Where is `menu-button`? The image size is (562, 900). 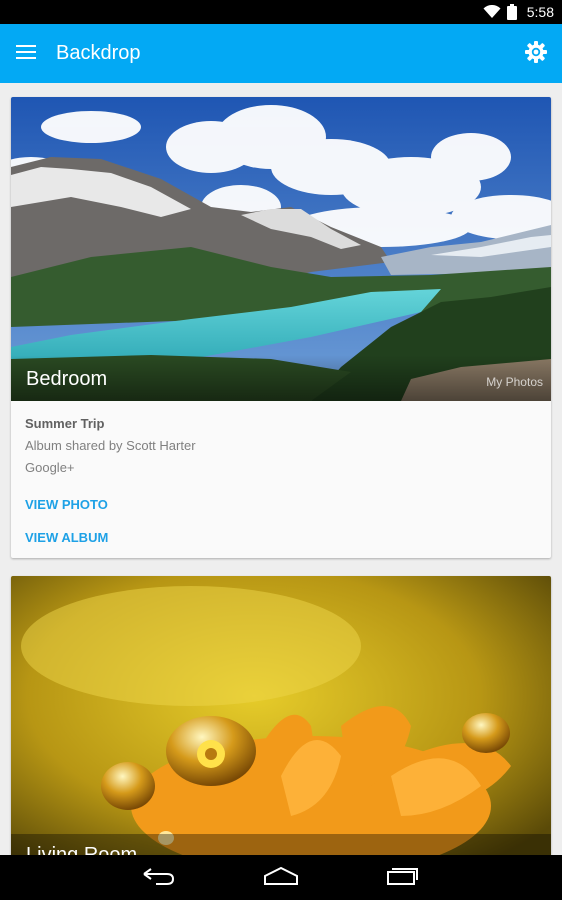
menu-button is located at coordinates (26, 53).